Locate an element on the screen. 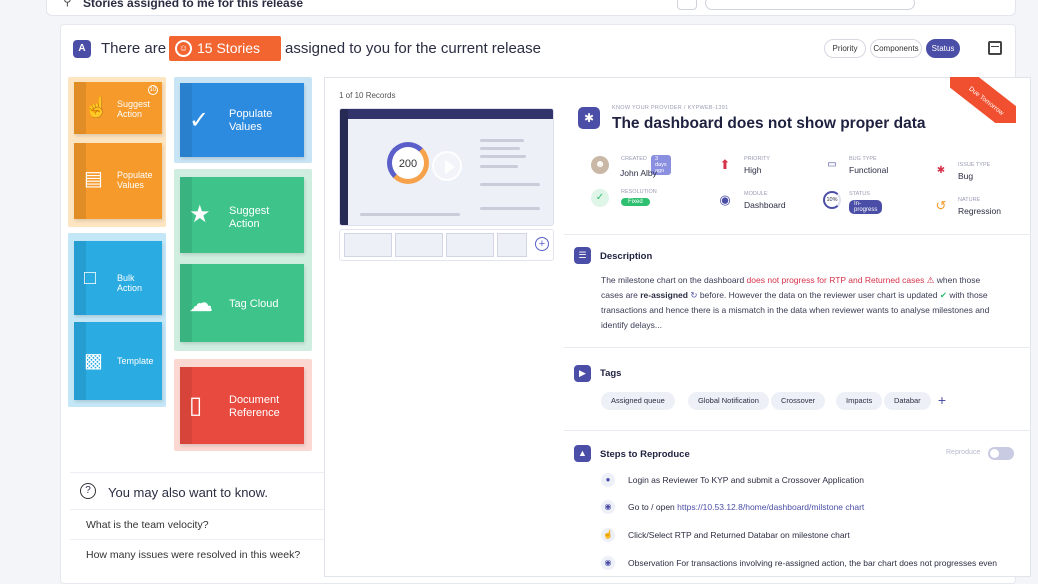  tag-item: Impacts is located at coordinates (859, 401).